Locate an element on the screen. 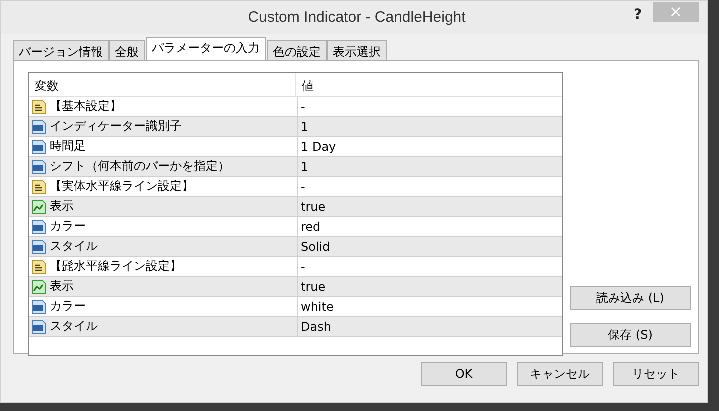 The image size is (719, 411). parameter-name: 【実体水平線ライン設定】 is located at coordinates (122, 186).